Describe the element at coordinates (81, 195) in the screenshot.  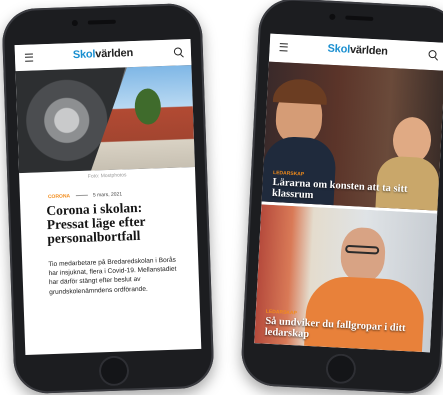
I see `meta-divider` at that location.